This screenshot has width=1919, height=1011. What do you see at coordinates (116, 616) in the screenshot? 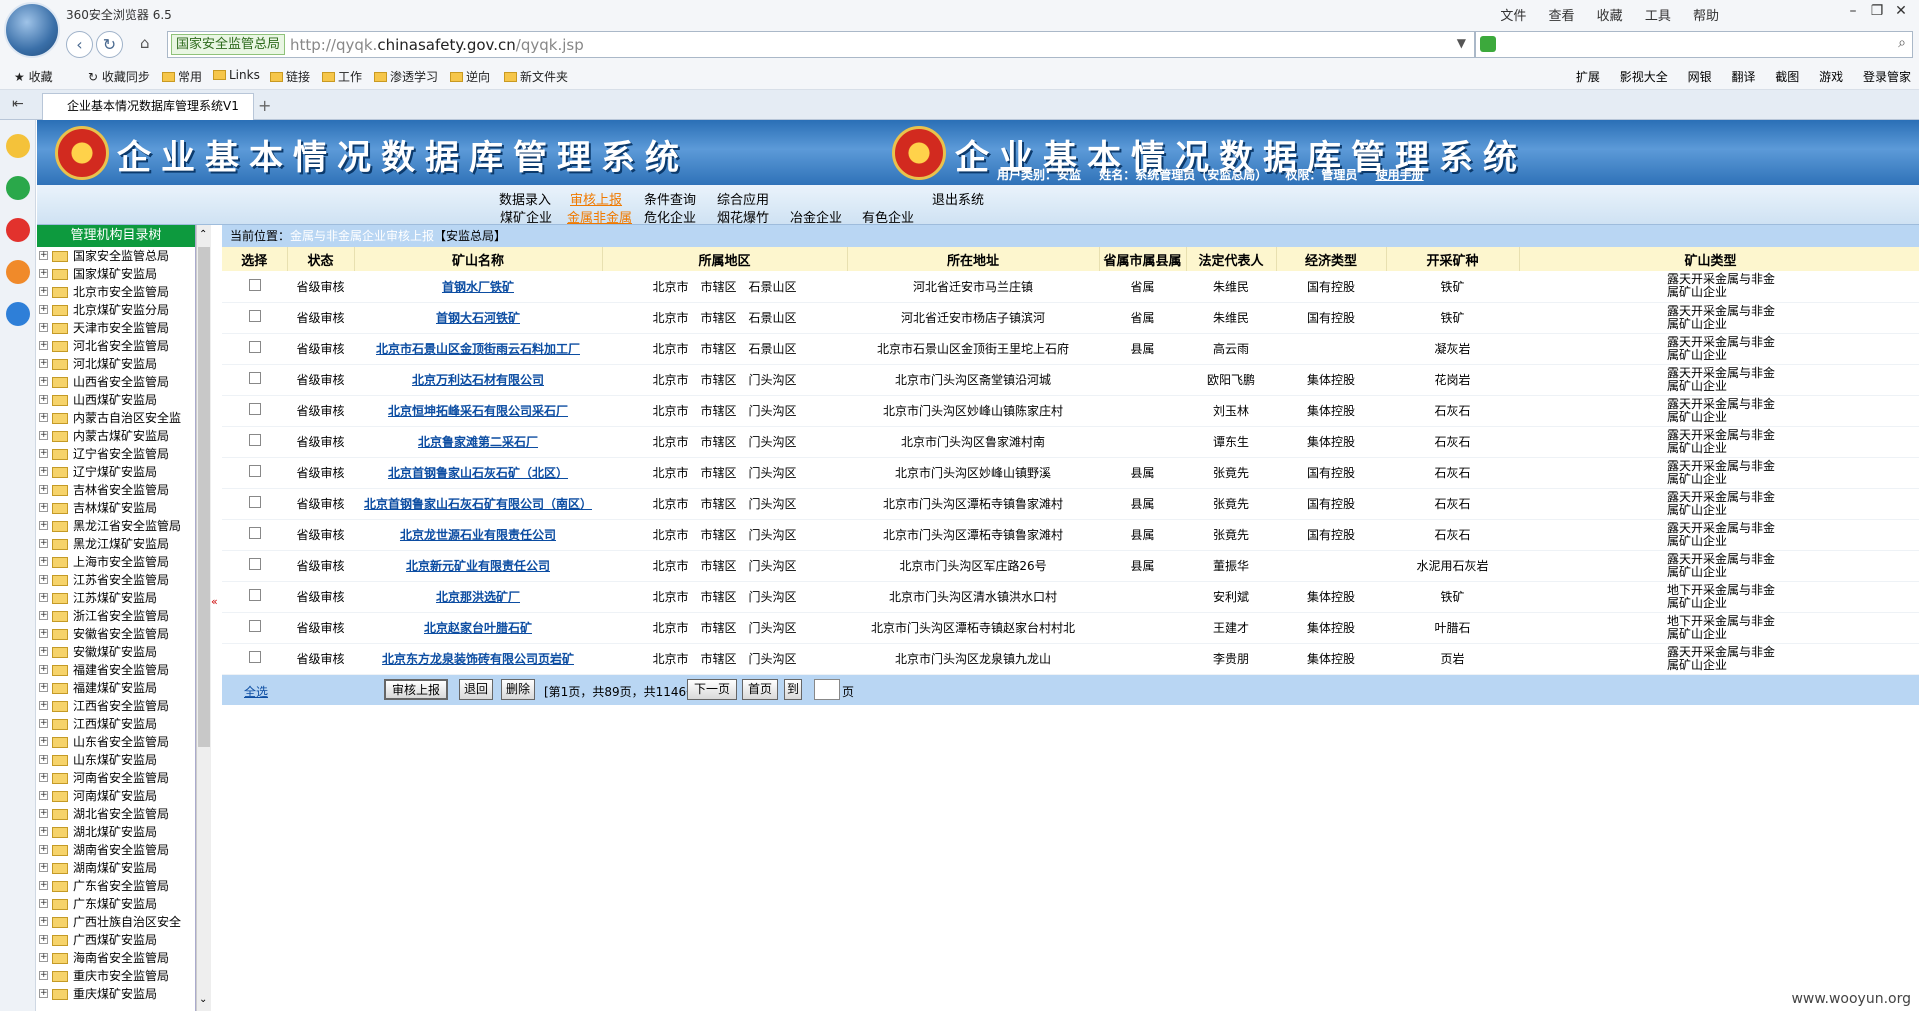
I see `tree-item: + 浙江省安全监管局` at bounding box center [116, 616].